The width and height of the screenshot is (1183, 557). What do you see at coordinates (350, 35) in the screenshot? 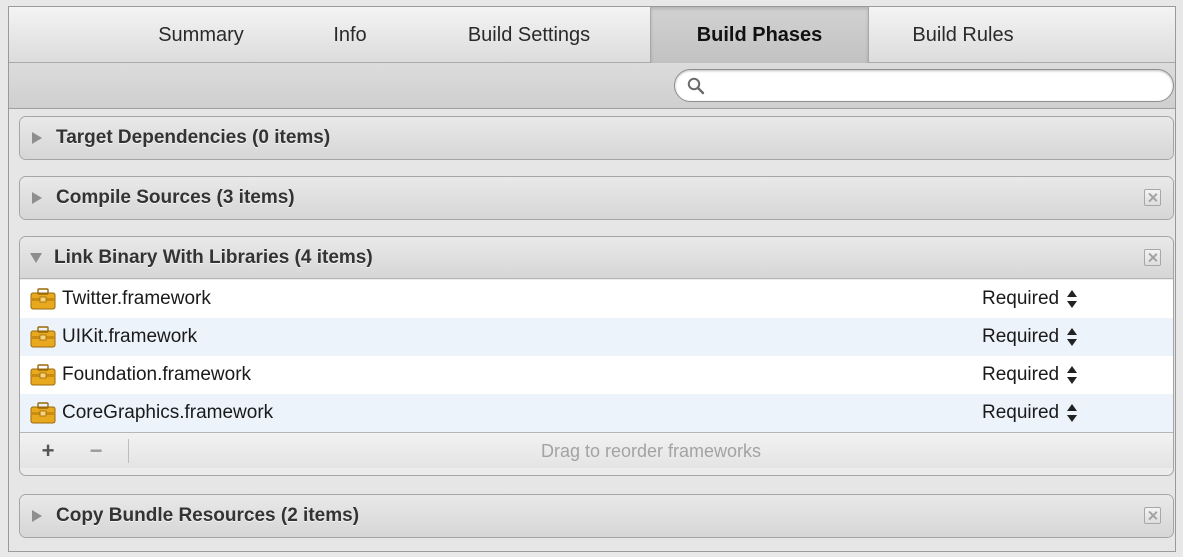
I see `tab-info: Info` at bounding box center [350, 35].